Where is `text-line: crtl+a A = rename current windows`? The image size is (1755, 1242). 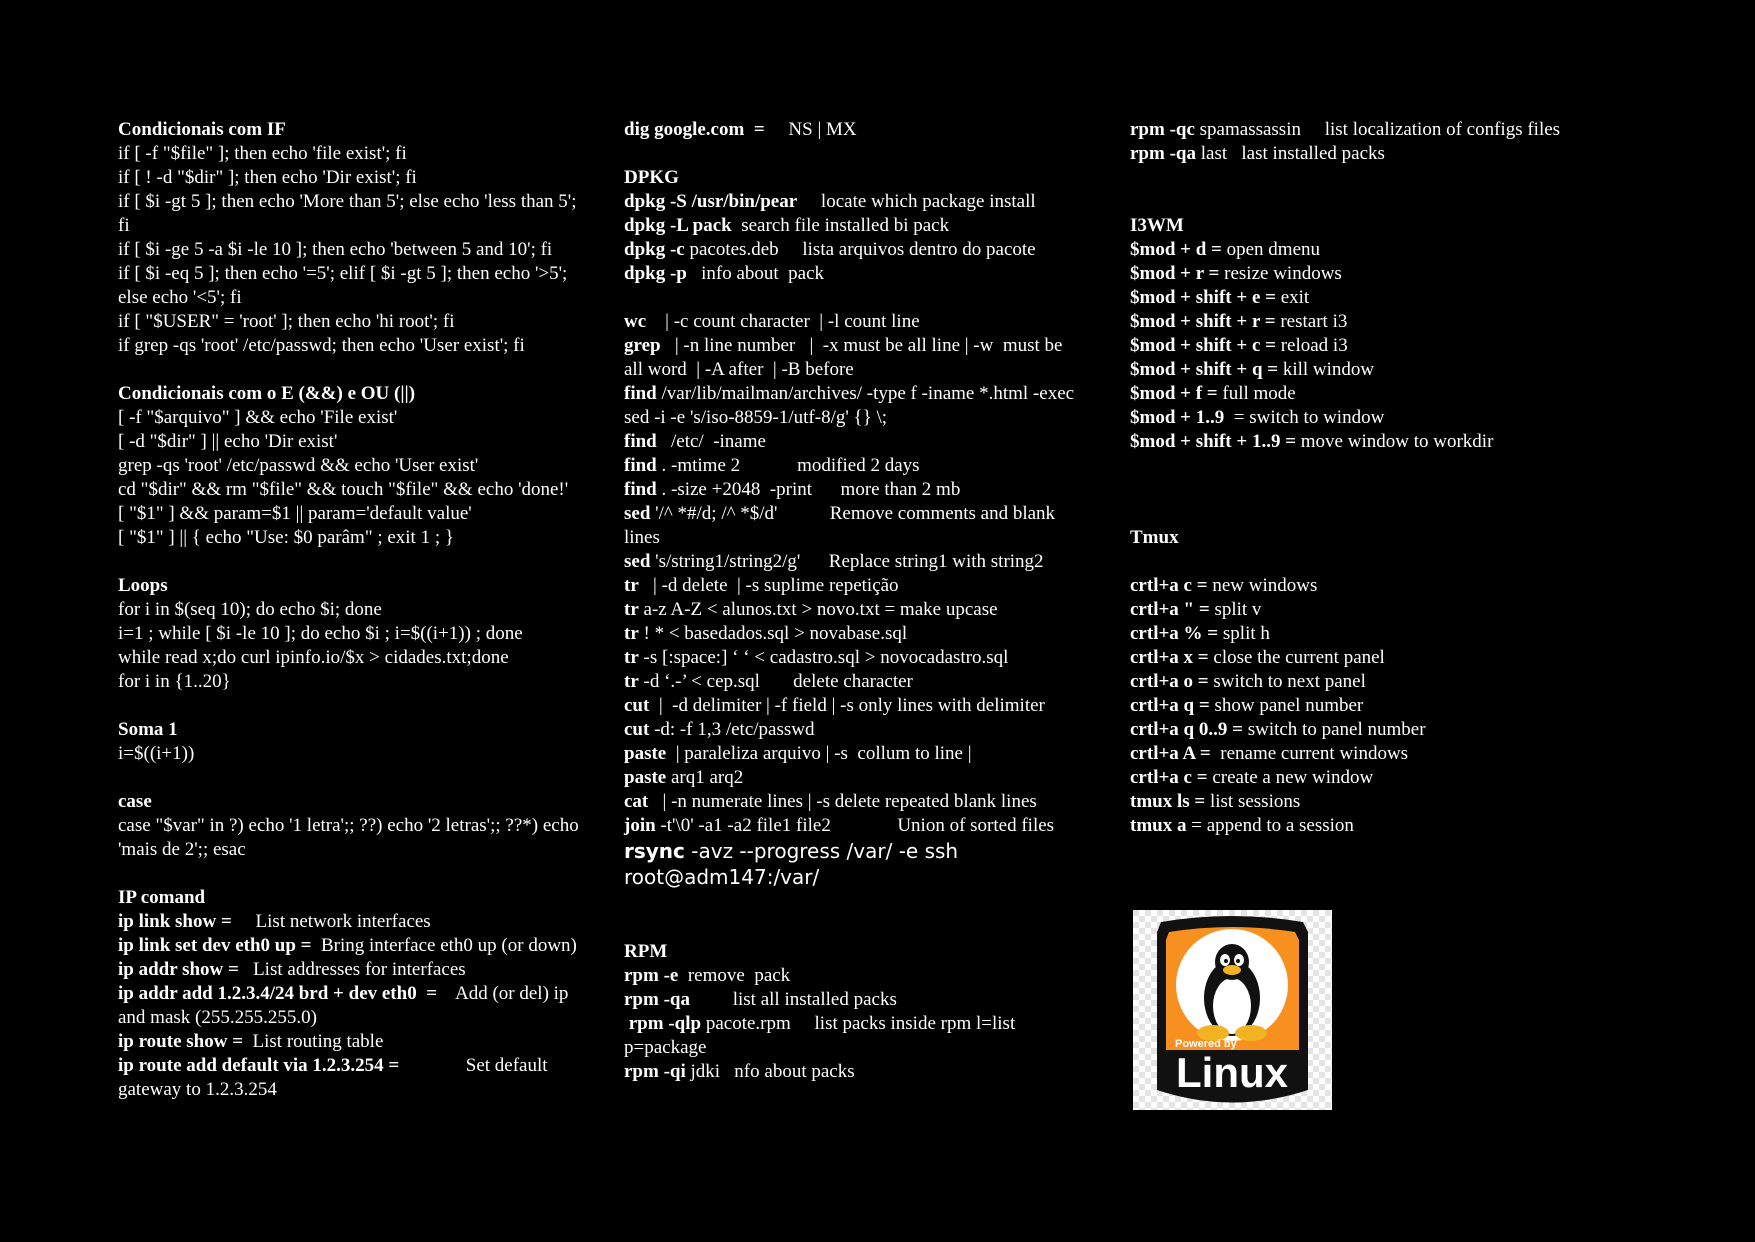 text-line: crtl+a A = rename current windows is located at coordinates (1430, 754).